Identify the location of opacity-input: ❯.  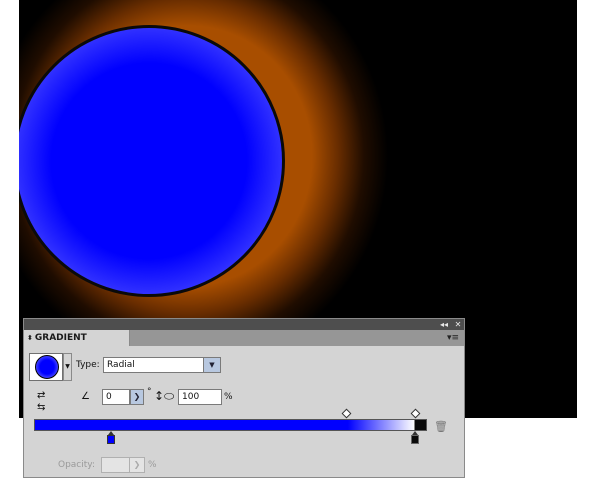
(123, 465).